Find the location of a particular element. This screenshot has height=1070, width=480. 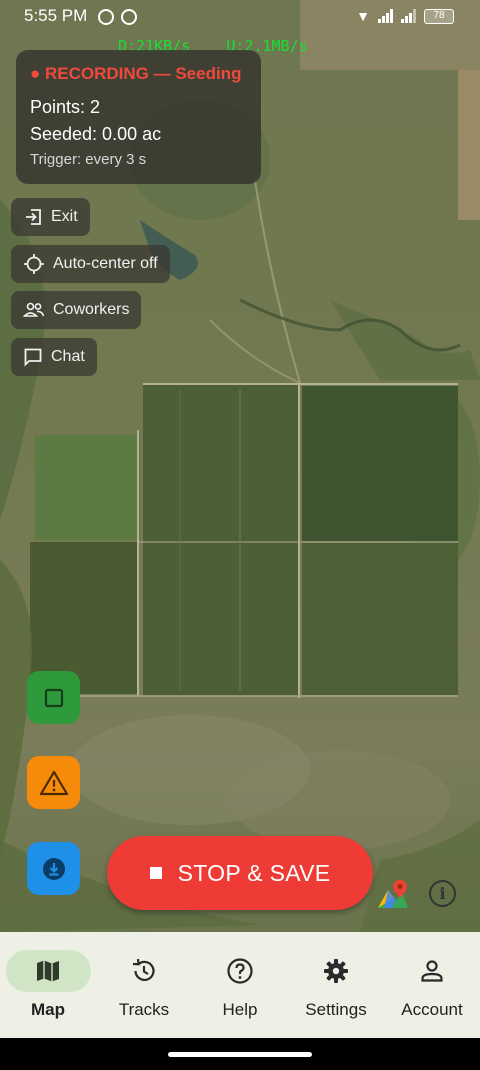

auto-center-button: Auto-center off is located at coordinates (90, 264).